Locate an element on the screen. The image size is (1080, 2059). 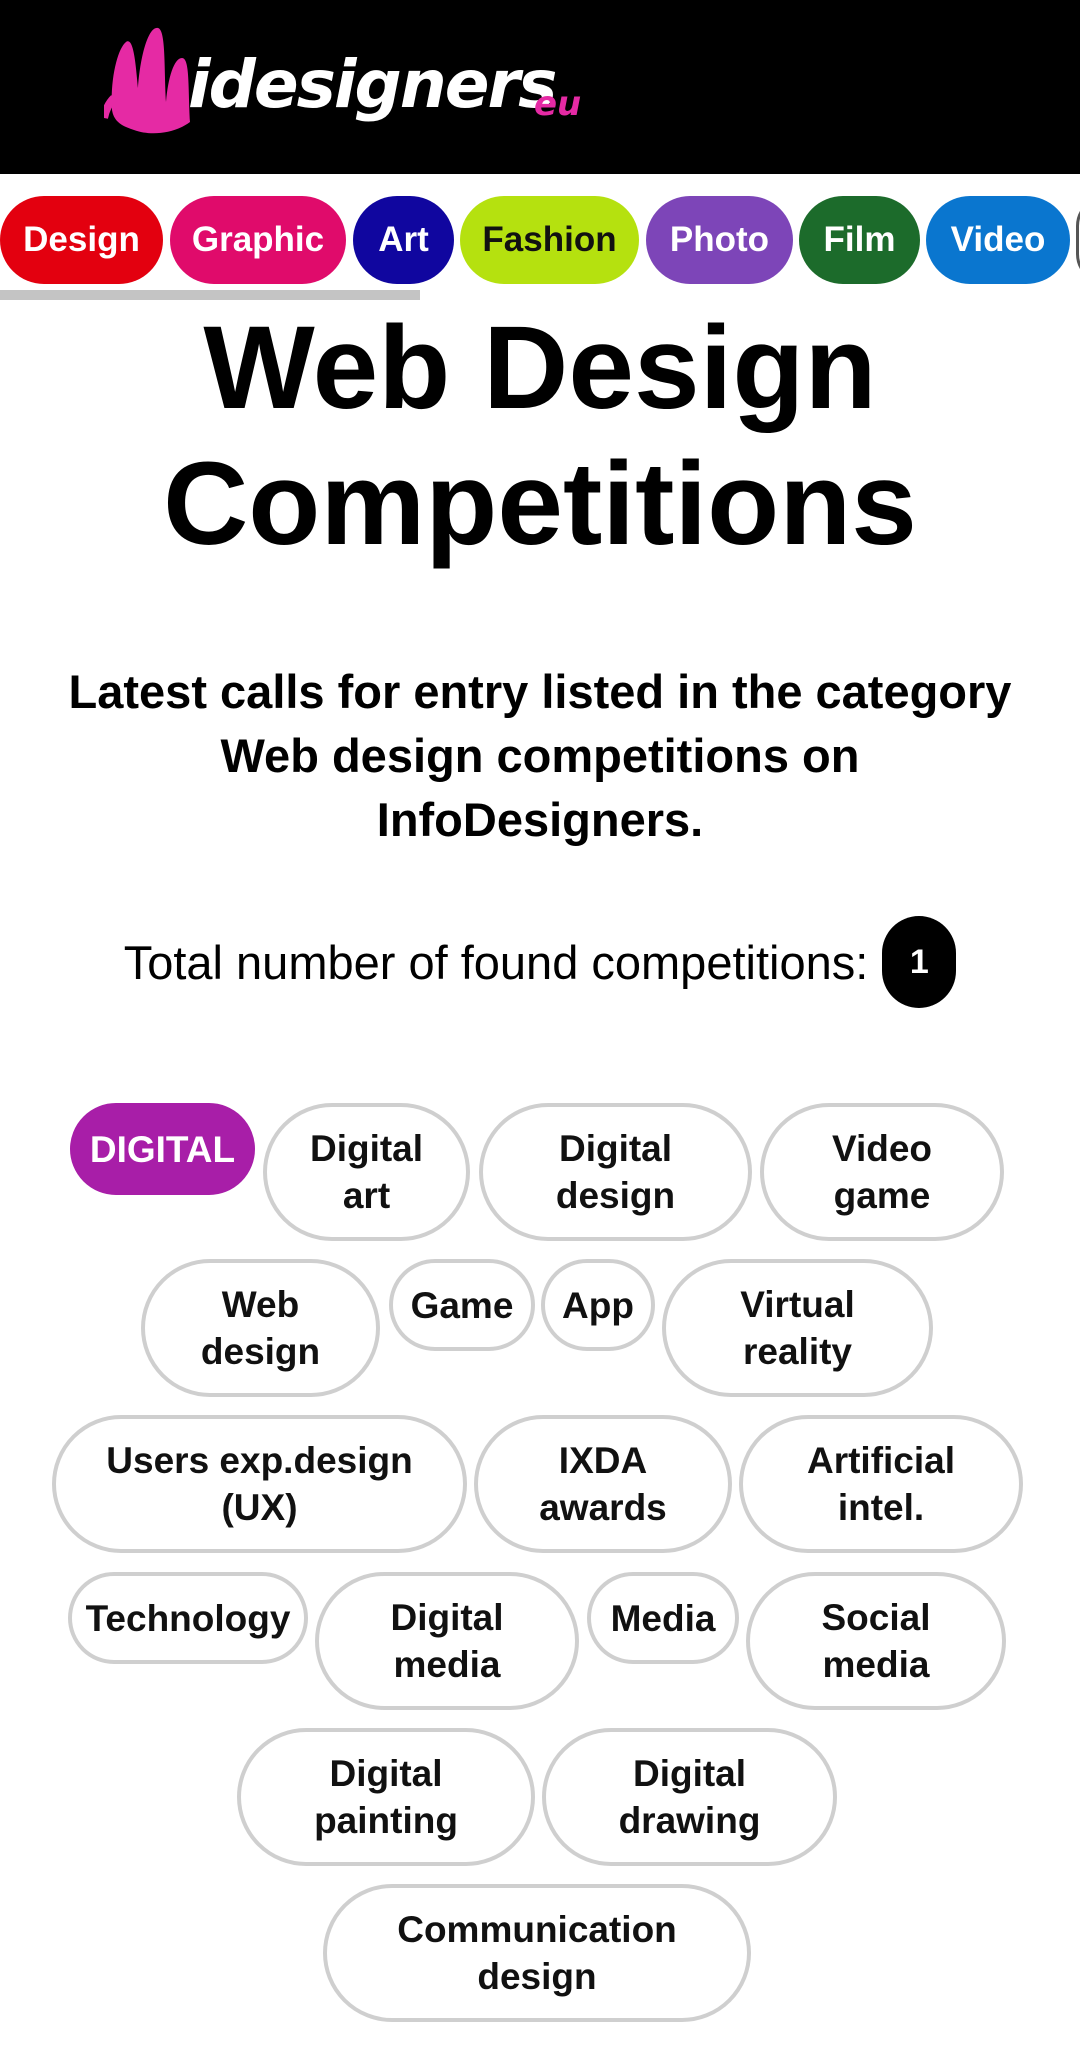
site-header: idesigners eu is located at coordinates (540, 87).